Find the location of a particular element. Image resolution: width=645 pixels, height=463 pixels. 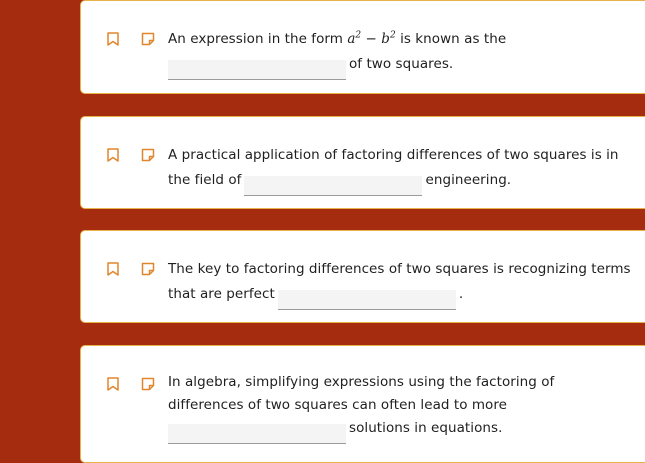

question-text-after-math: is known as the is located at coordinates (451, 39).